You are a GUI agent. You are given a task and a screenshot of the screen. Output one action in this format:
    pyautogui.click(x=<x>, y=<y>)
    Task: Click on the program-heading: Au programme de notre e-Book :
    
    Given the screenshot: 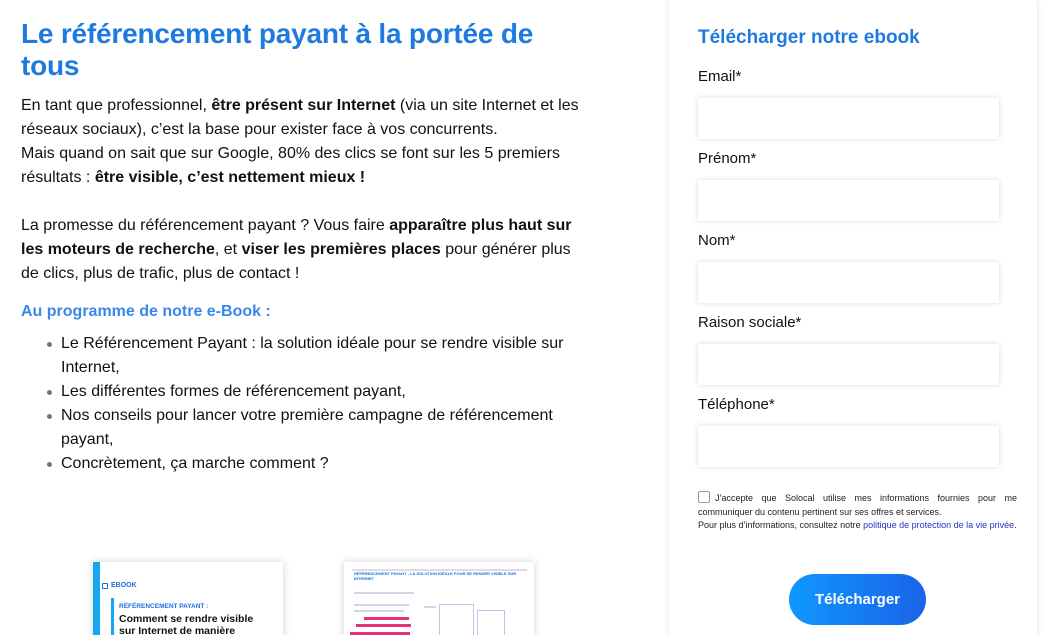 What is the action you would take?
    pyautogui.click(x=146, y=311)
    